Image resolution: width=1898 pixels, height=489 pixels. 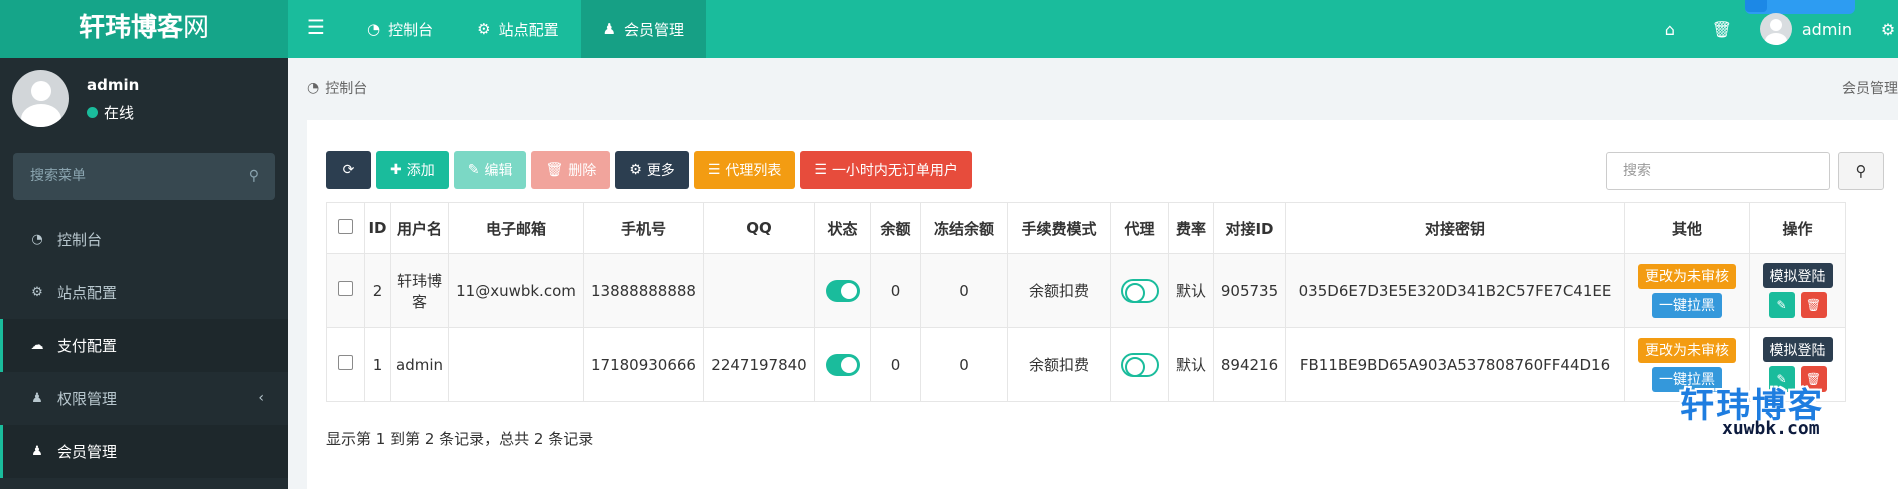 What do you see at coordinates (144, 398) in the screenshot?
I see `sidebar-item-permissions: ♟ 权限管理 ‹` at bounding box center [144, 398].